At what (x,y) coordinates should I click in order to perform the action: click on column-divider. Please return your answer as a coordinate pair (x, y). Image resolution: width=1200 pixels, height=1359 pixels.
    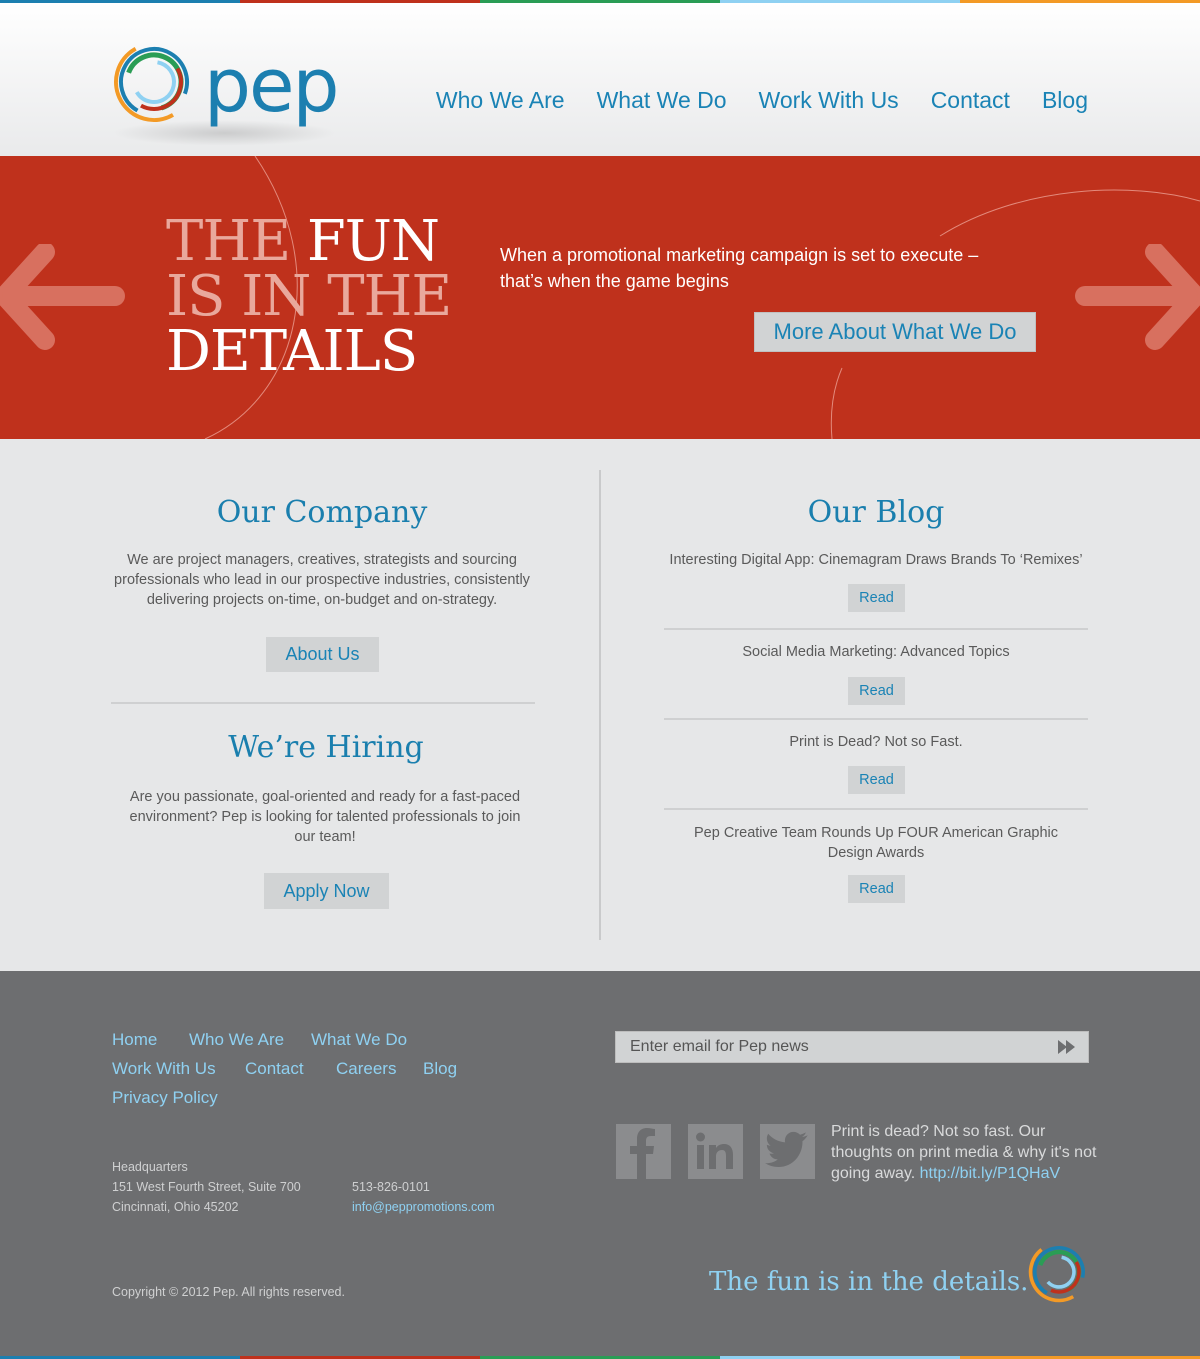
    Looking at the image, I should click on (600, 705).